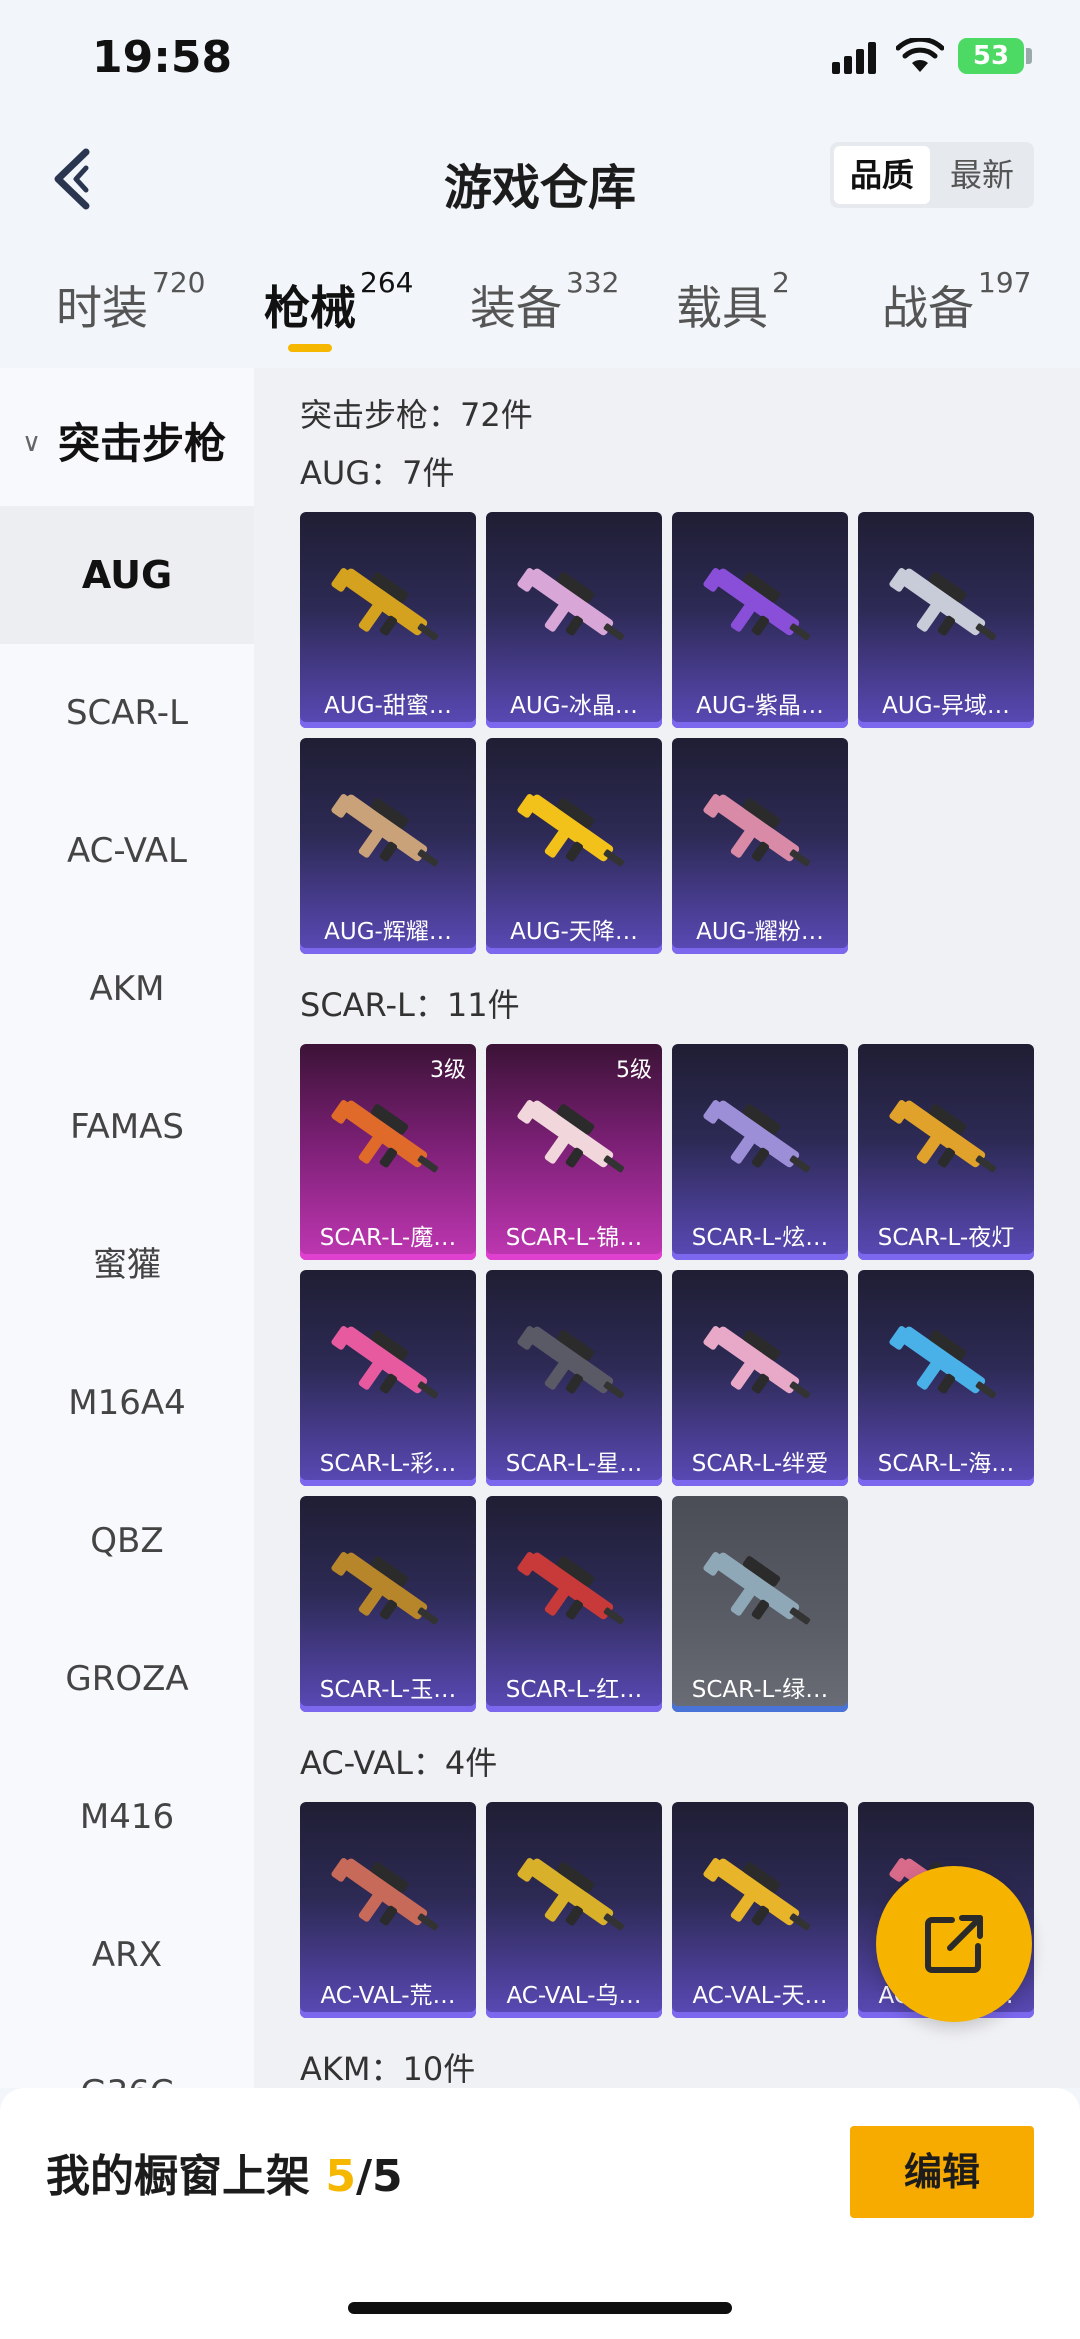  I want to click on edit-button: 编辑, so click(942, 2172).